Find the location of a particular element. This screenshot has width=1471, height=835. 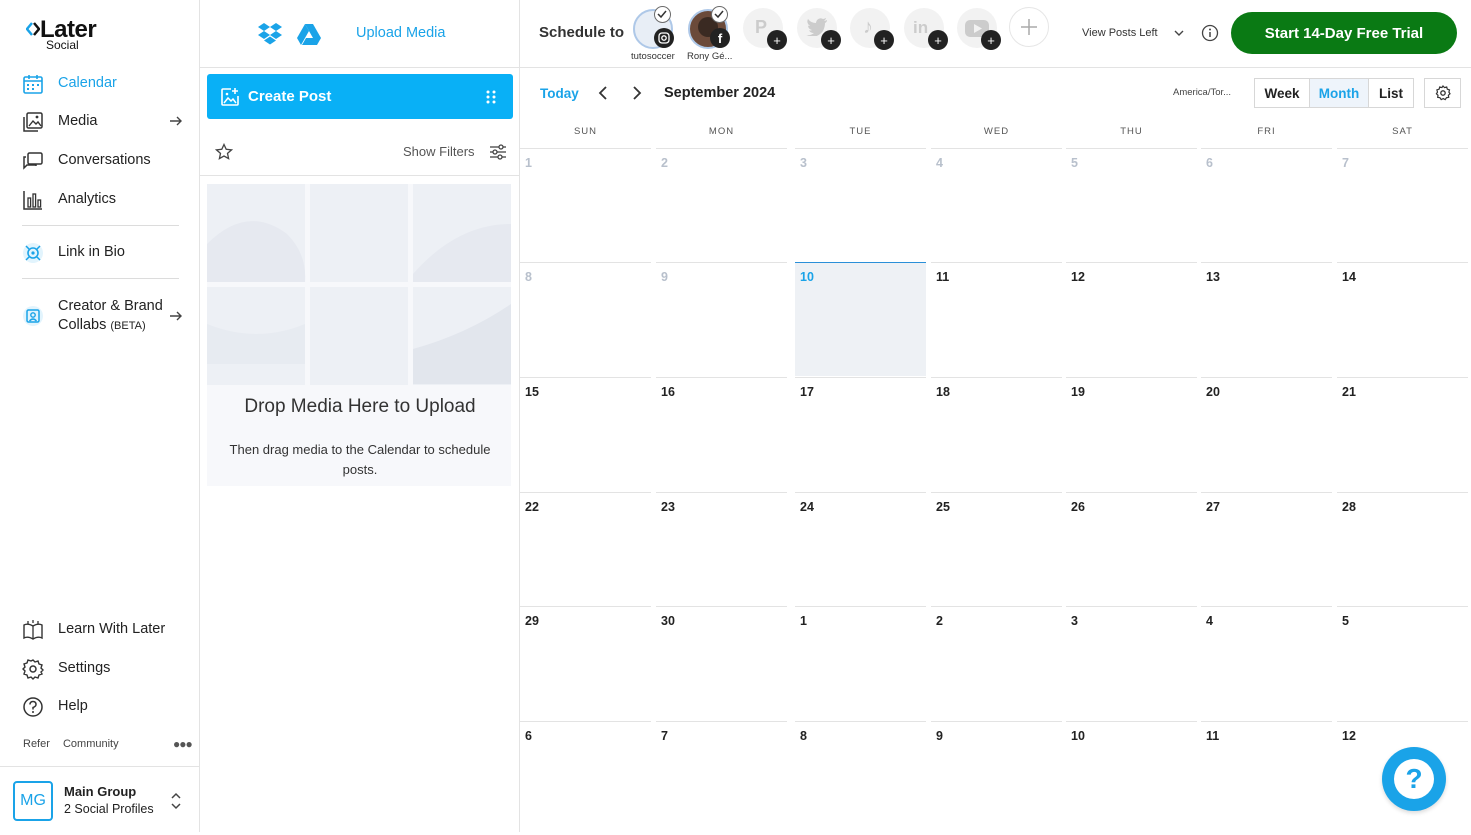

add-profile-button is located at coordinates (1029, 27).